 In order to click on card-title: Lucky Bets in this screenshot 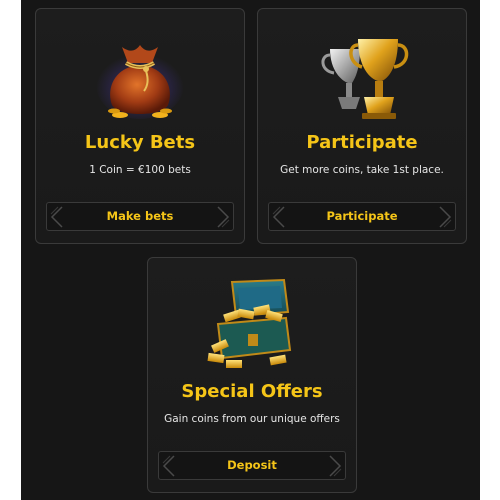, I will do `click(140, 142)`.